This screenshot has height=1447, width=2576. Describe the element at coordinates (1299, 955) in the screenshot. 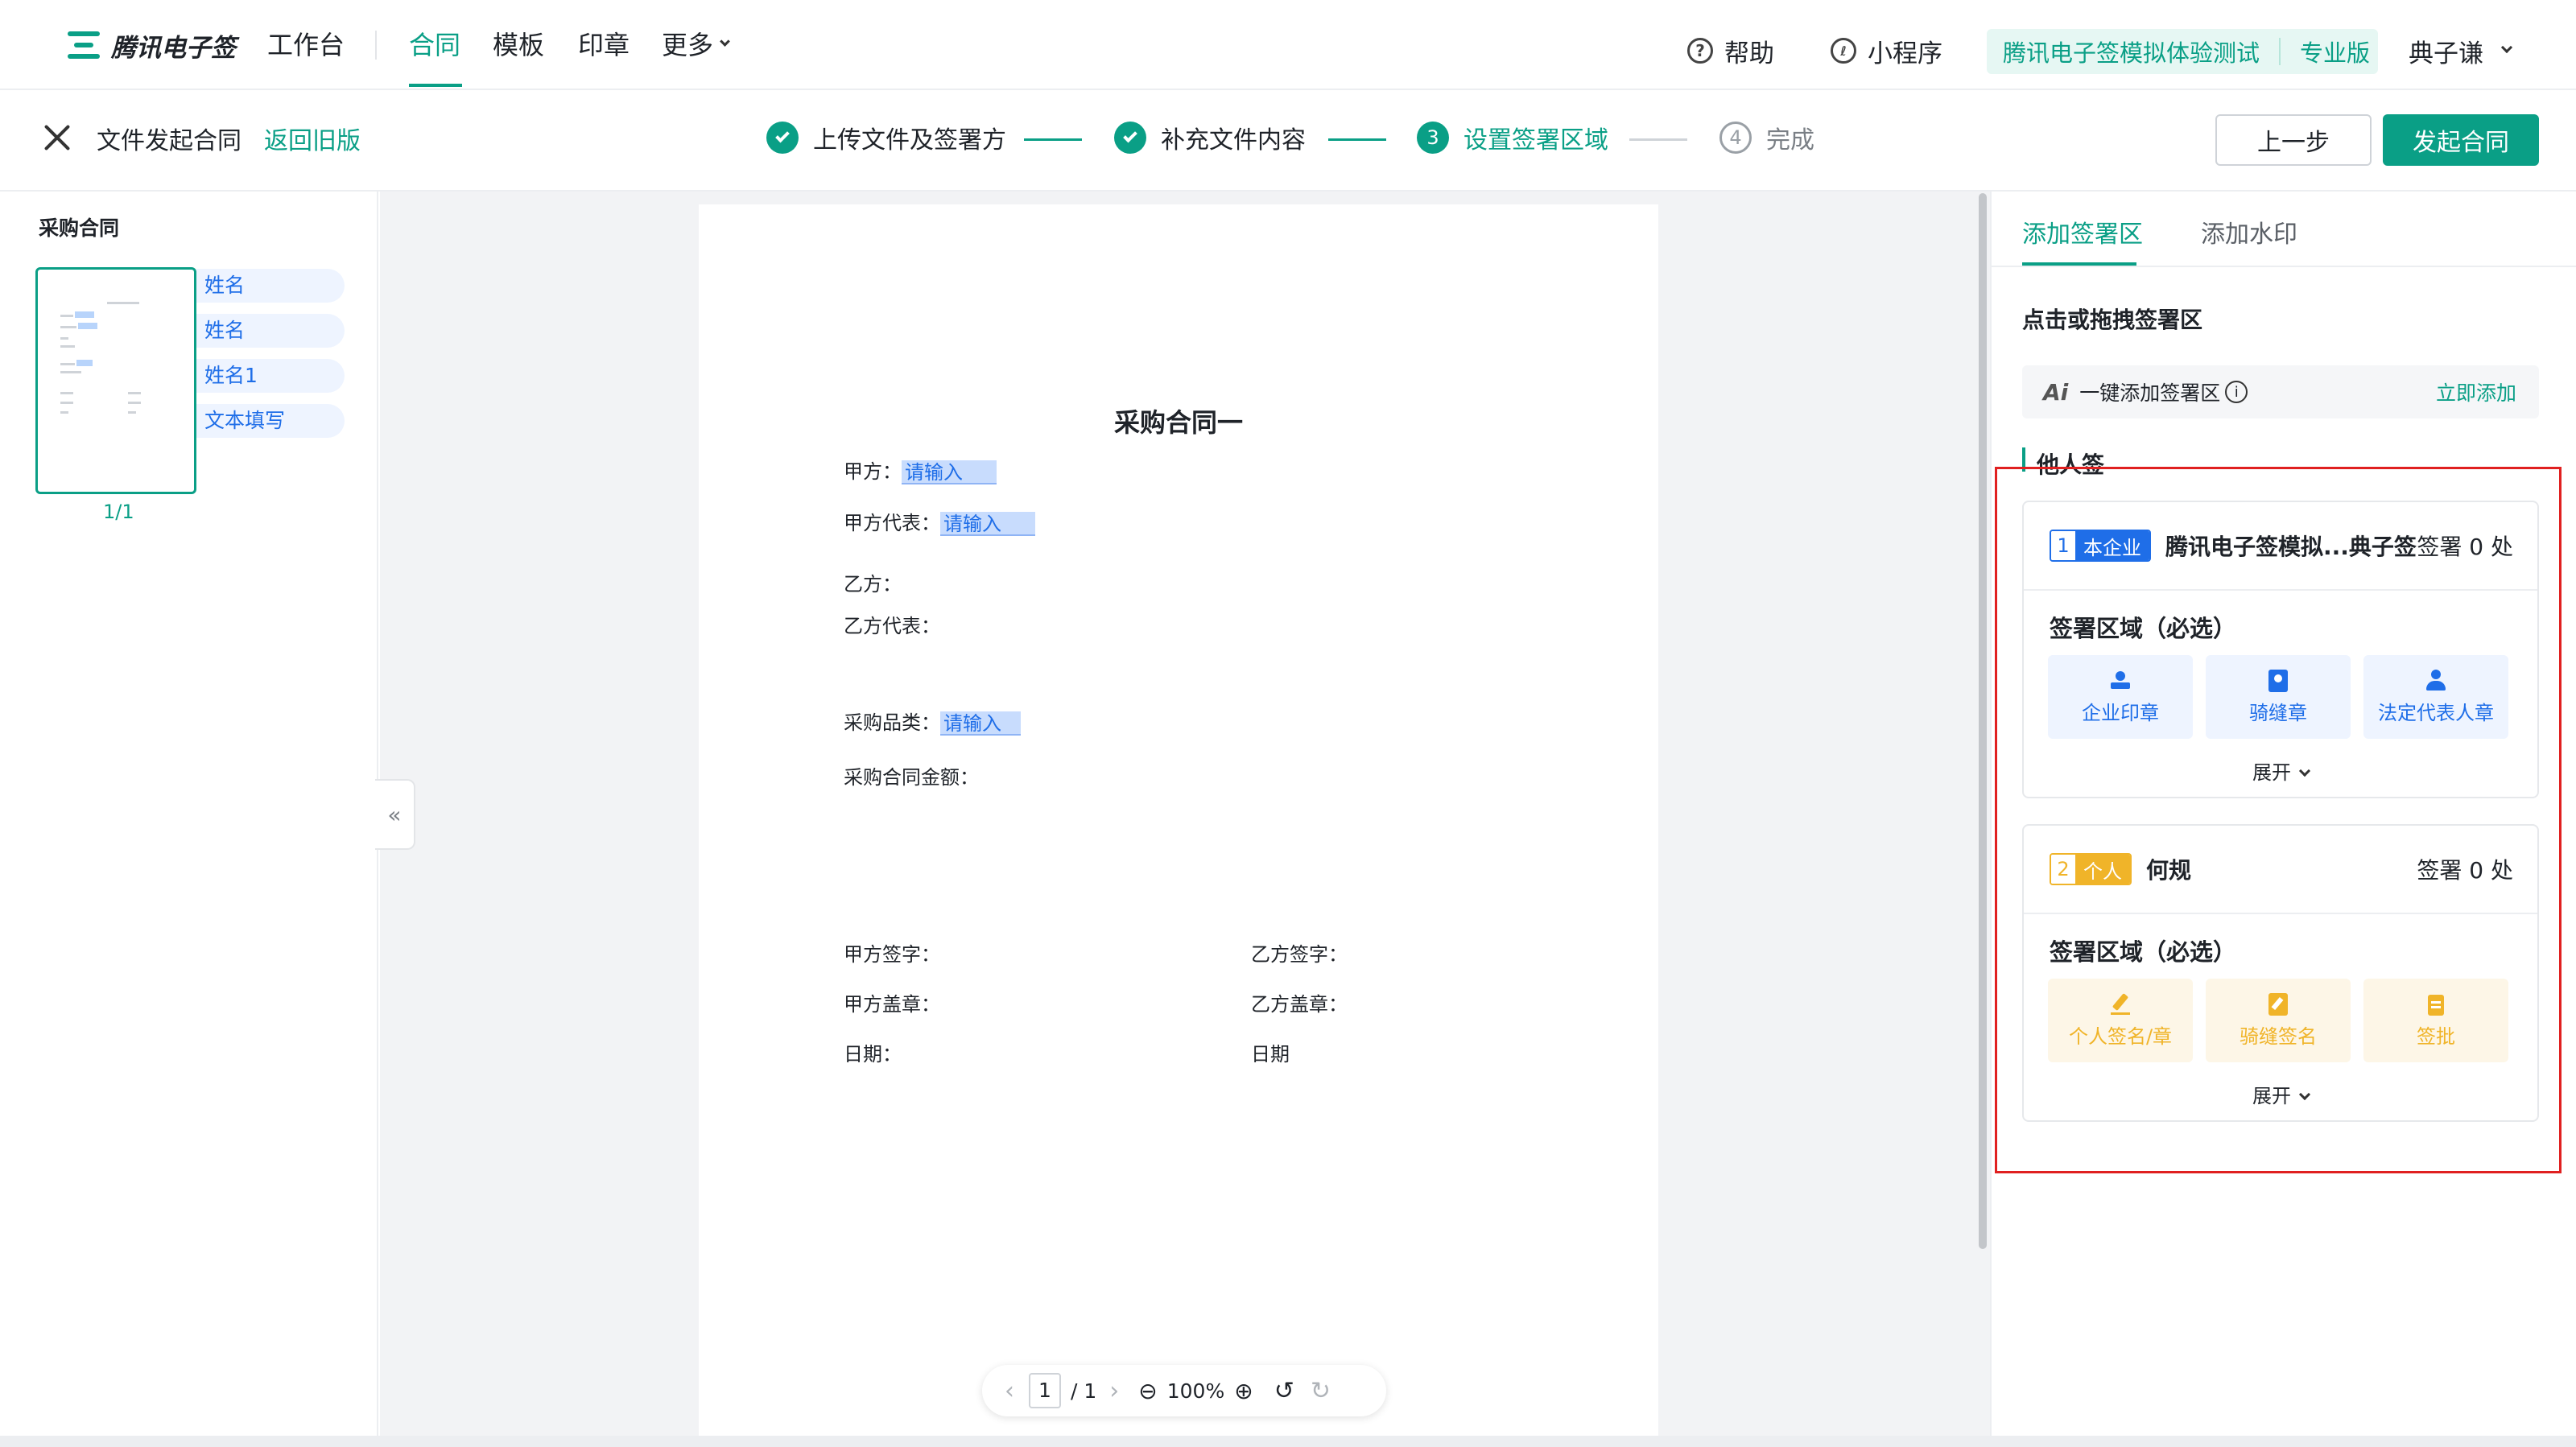

I see `party-b-sign-label: 乙方签字：` at that location.